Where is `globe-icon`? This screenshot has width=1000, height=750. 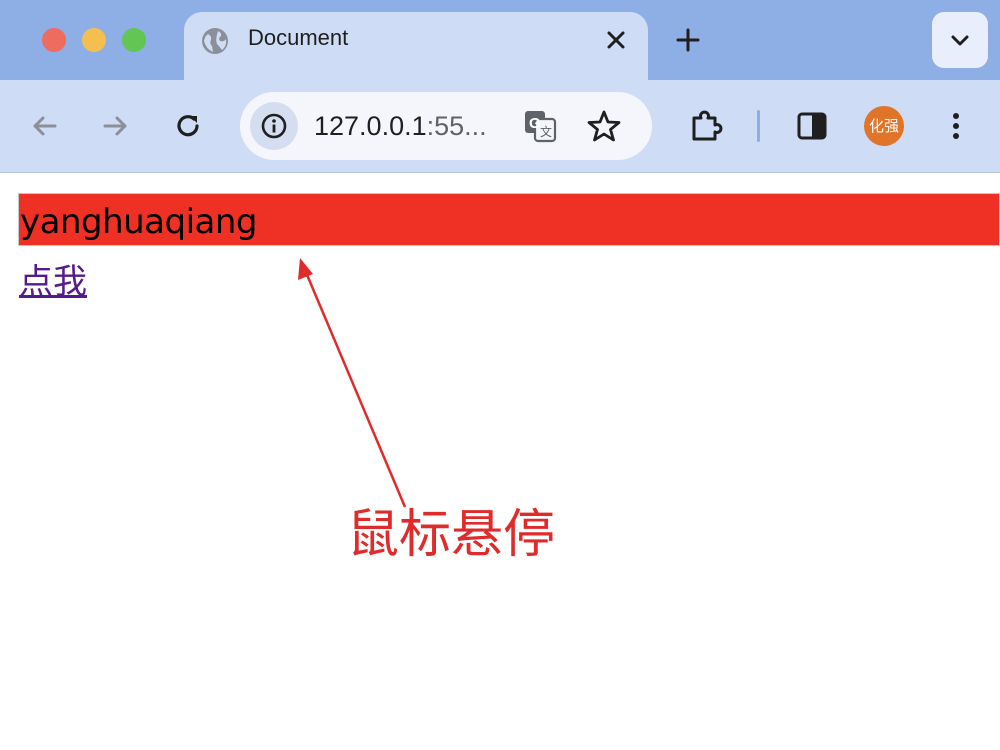
globe-icon is located at coordinates (215, 41).